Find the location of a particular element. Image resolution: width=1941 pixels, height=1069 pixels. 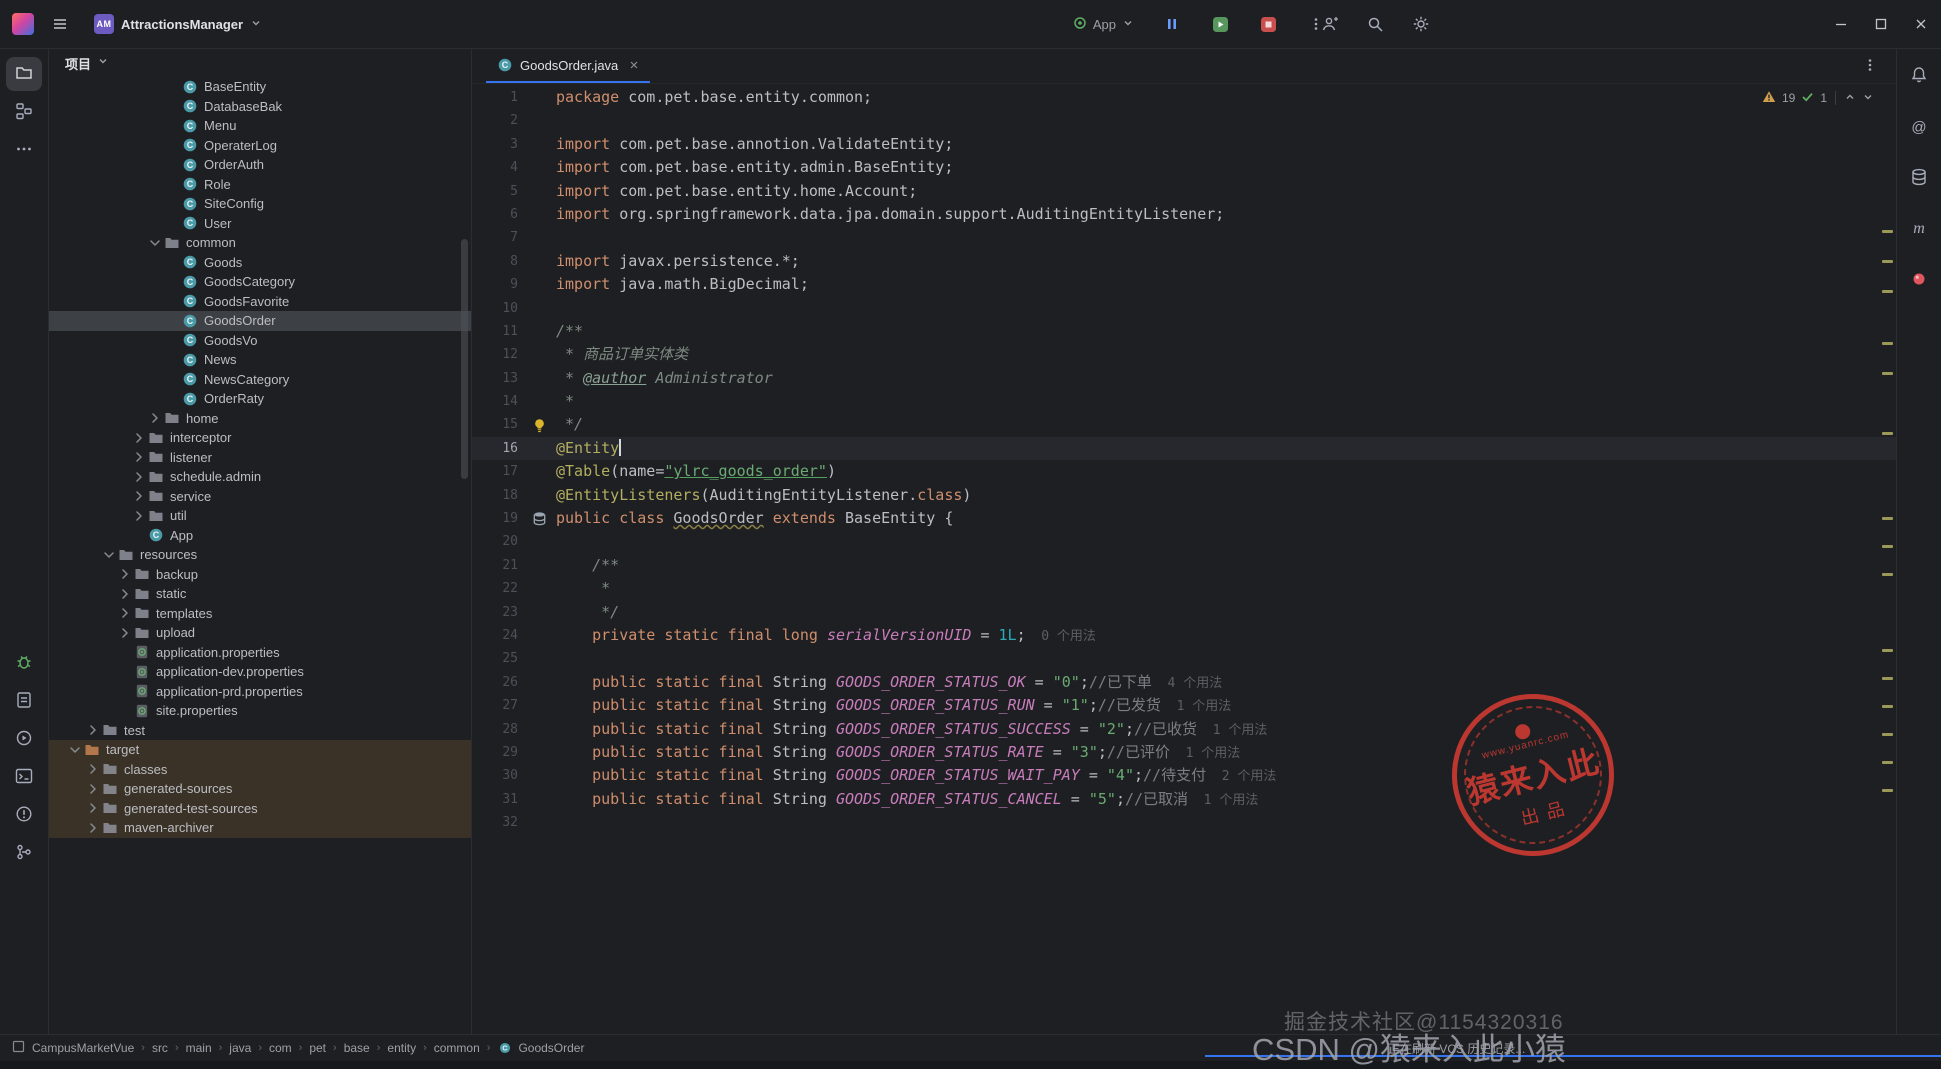

tree-item-home: home is located at coordinates (260, 419).